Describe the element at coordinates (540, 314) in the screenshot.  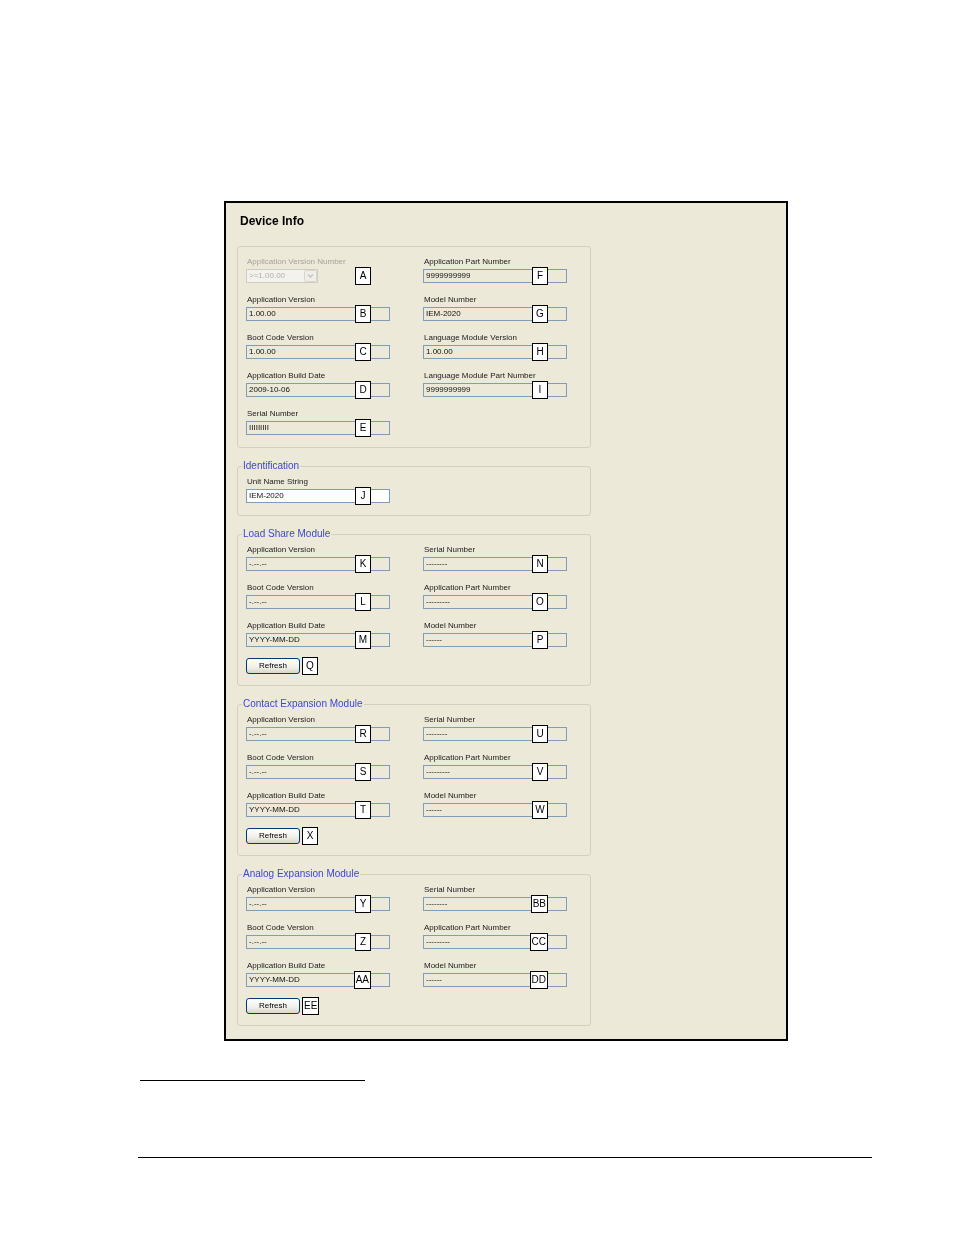
I see `callout-marker: G` at that location.